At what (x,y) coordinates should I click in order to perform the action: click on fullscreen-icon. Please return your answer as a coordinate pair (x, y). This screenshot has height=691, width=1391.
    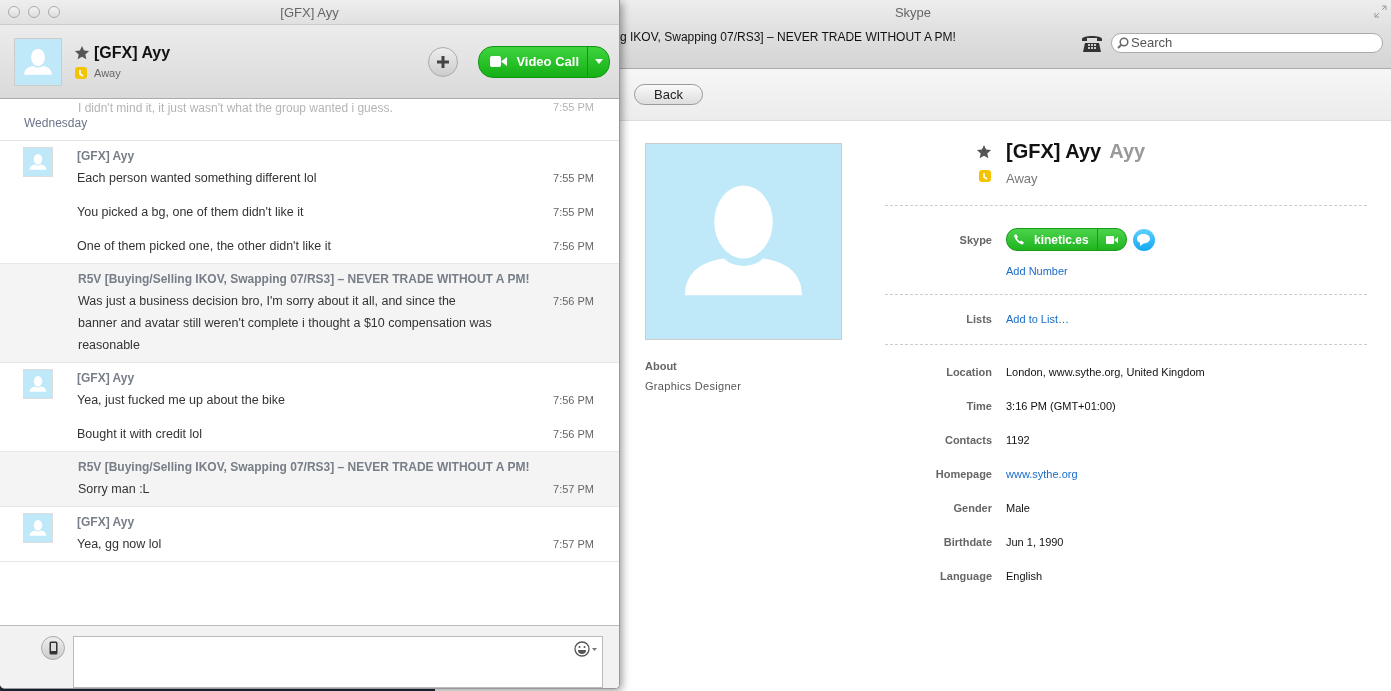
    Looking at the image, I should click on (1380, 11).